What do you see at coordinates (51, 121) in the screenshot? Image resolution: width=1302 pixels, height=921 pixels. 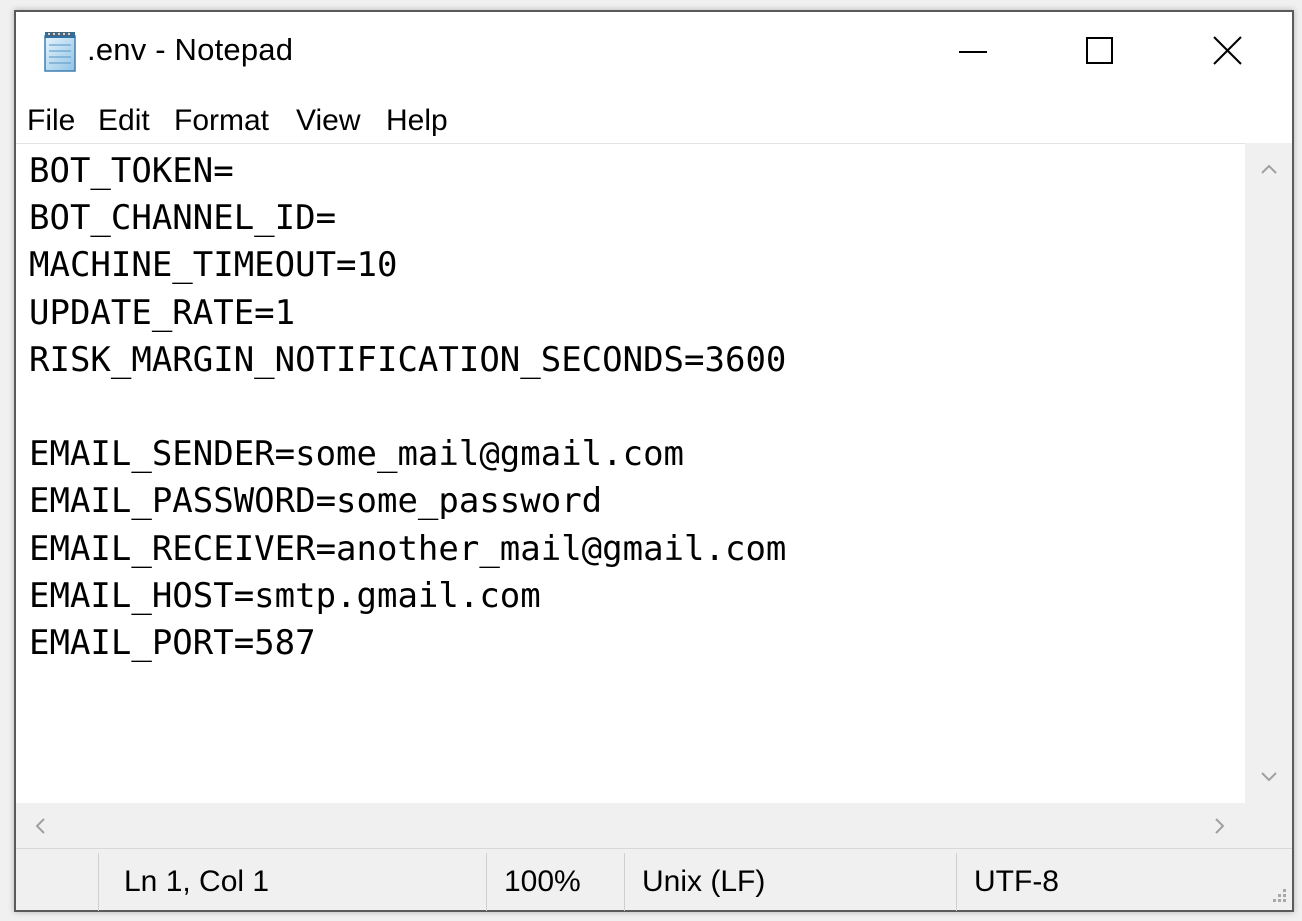 I see `menu-file: File` at bounding box center [51, 121].